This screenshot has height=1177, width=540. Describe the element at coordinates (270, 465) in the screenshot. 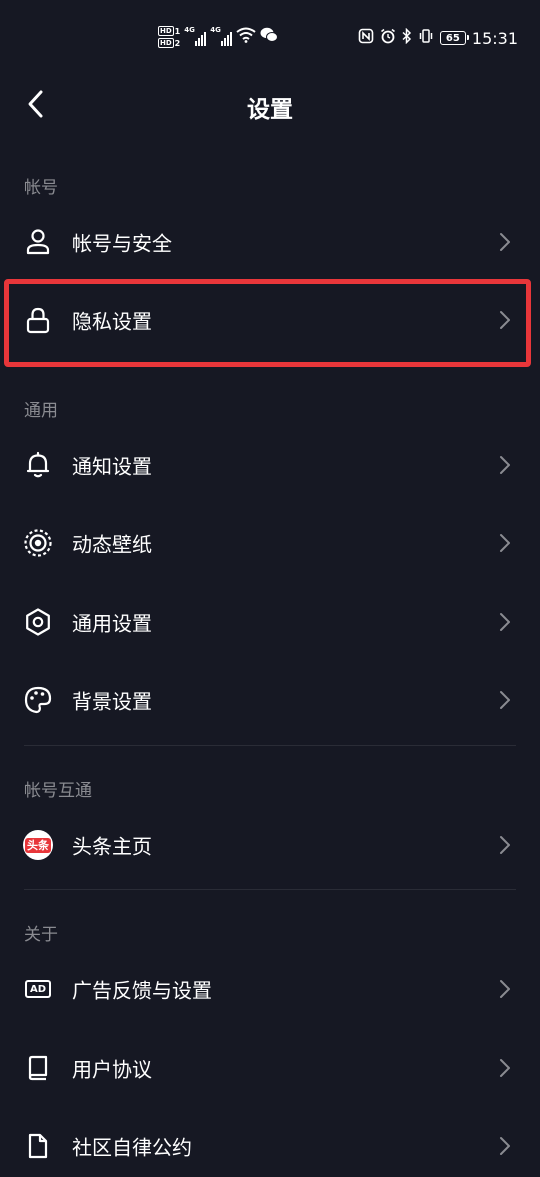

I see `row-notification-settings: 通知设置` at that location.